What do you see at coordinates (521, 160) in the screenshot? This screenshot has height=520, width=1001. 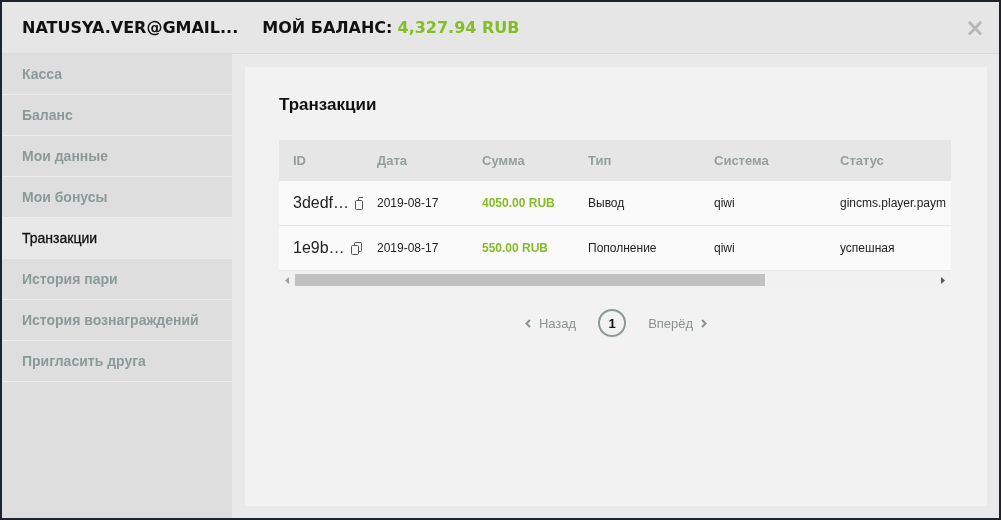 I see `column-header: Сумма` at bounding box center [521, 160].